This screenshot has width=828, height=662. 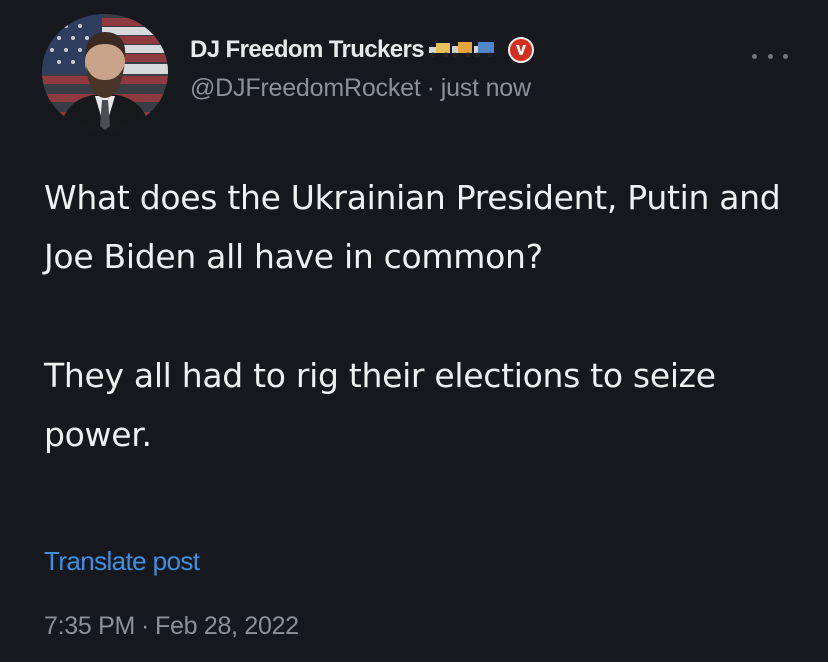 What do you see at coordinates (89, 626) in the screenshot?
I see `post-time: 7:35 PM` at bounding box center [89, 626].